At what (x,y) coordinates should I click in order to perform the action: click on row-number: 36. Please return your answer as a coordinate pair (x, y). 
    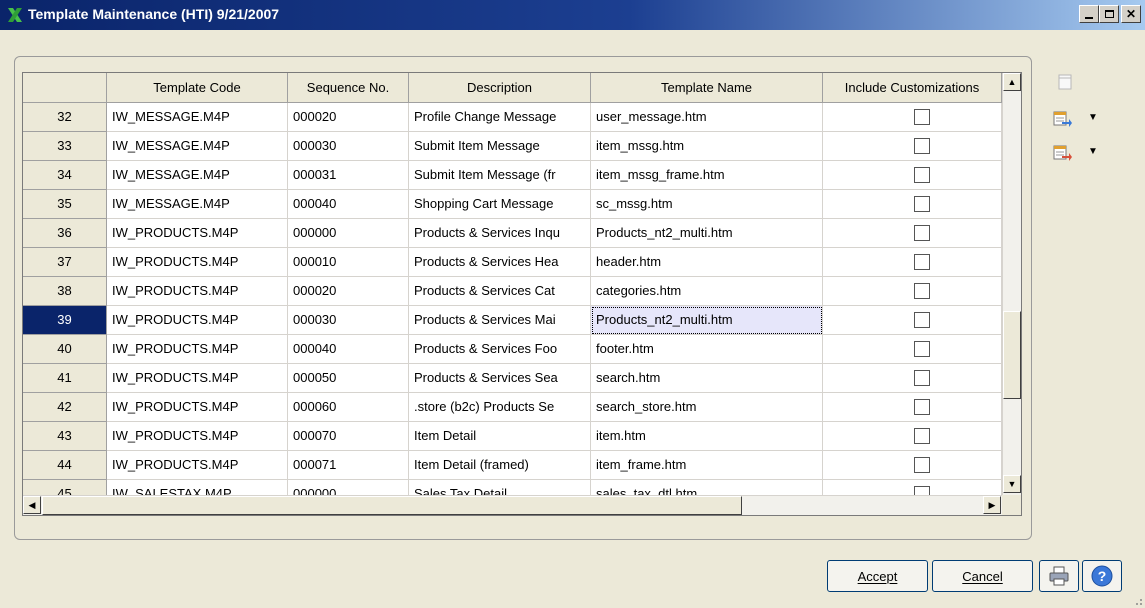
    Looking at the image, I should click on (65, 233).